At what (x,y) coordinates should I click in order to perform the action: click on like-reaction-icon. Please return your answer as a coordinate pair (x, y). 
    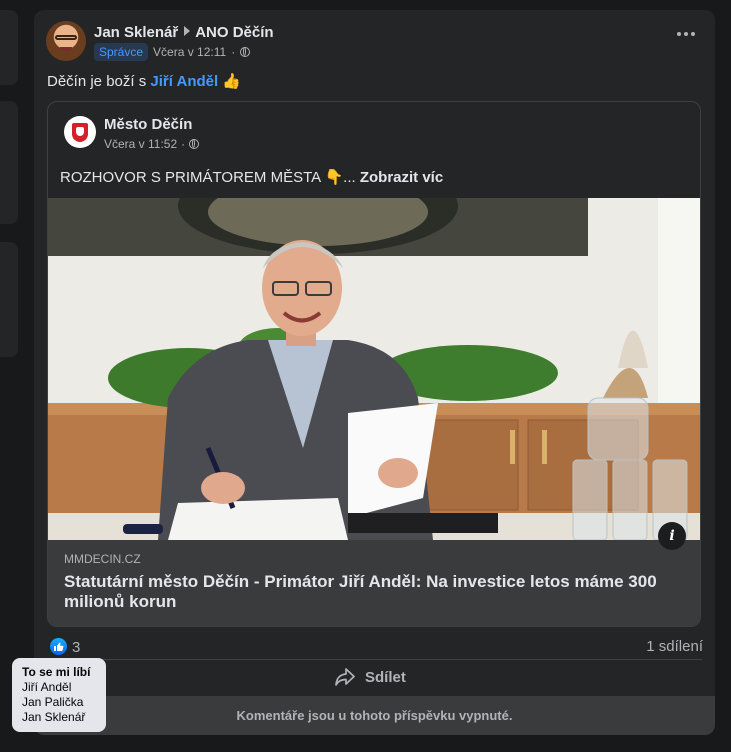
    Looking at the image, I should click on (58, 646).